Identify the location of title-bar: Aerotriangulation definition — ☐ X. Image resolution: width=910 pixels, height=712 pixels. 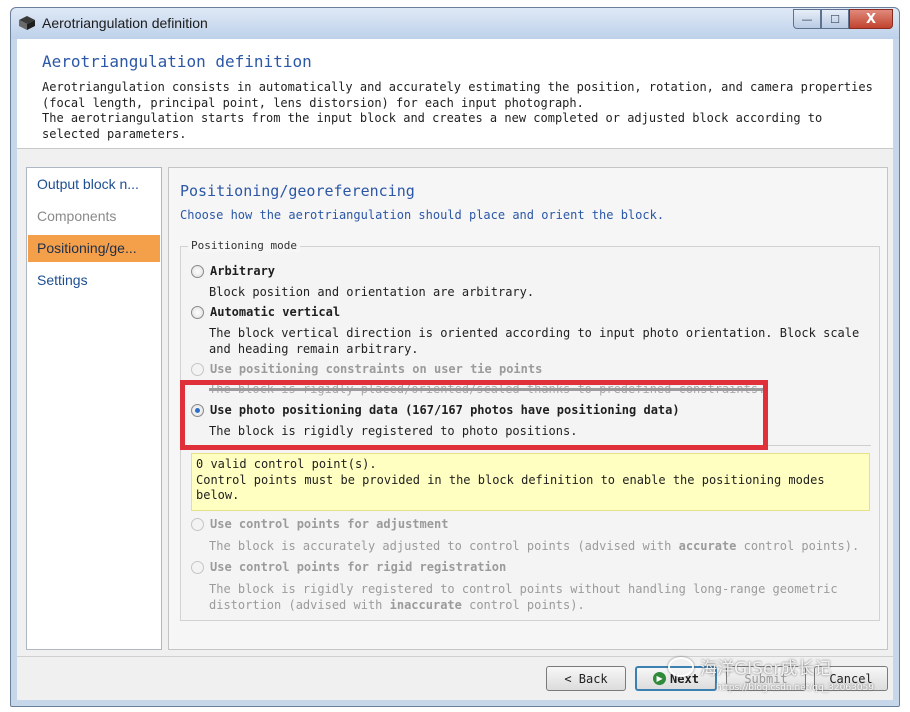
(455, 23).